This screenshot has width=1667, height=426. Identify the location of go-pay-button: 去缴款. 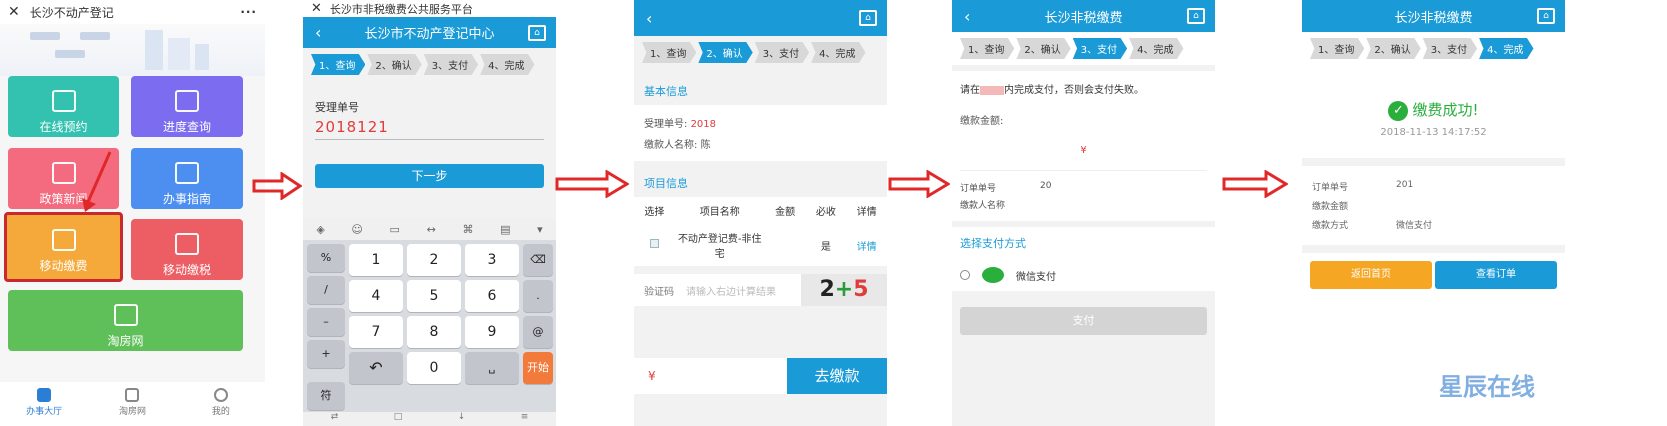
(837, 376).